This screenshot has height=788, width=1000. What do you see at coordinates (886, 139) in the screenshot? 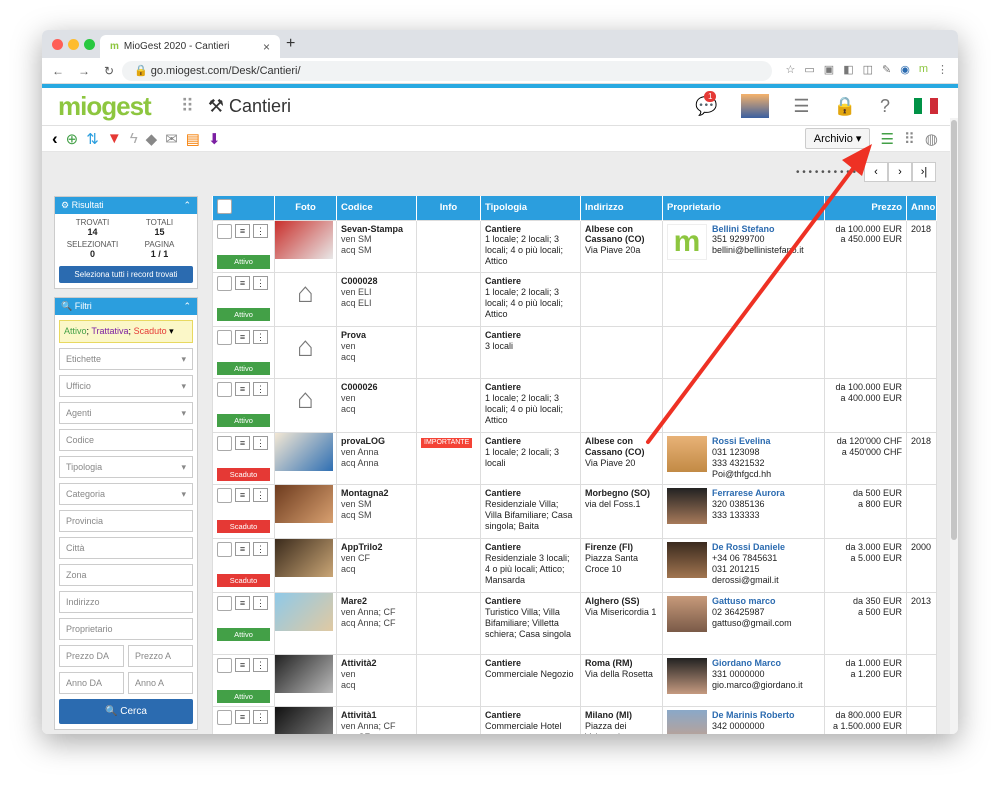
I see `list-view-icon: ☰` at bounding box center [886, 139].